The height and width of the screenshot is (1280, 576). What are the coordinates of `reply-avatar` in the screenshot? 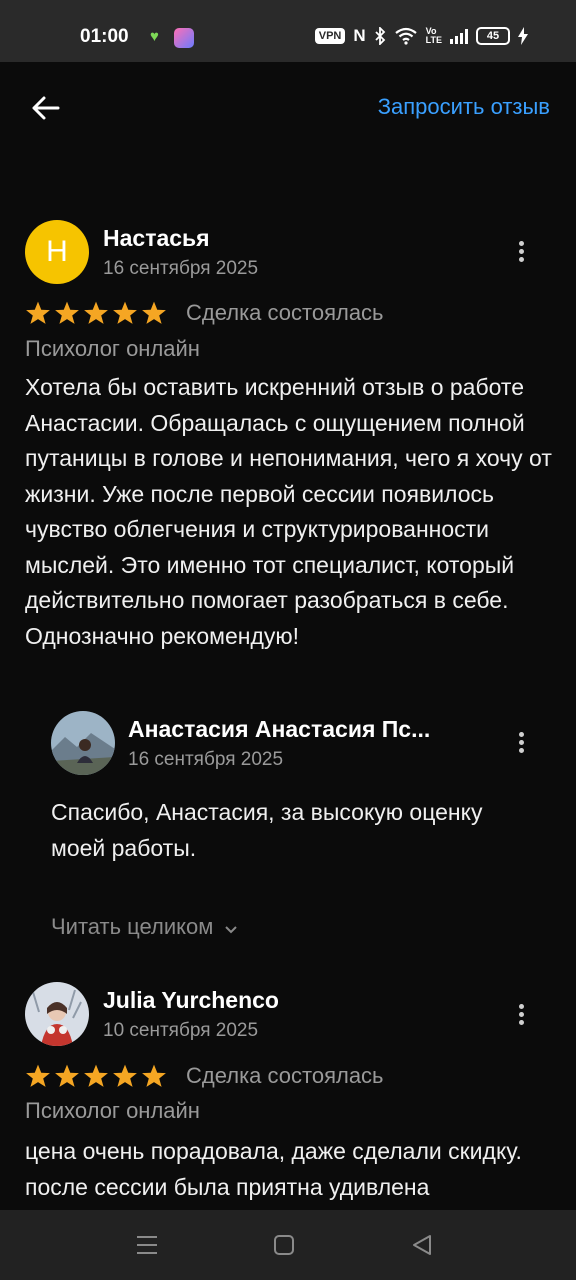 It's located at (83, 743).